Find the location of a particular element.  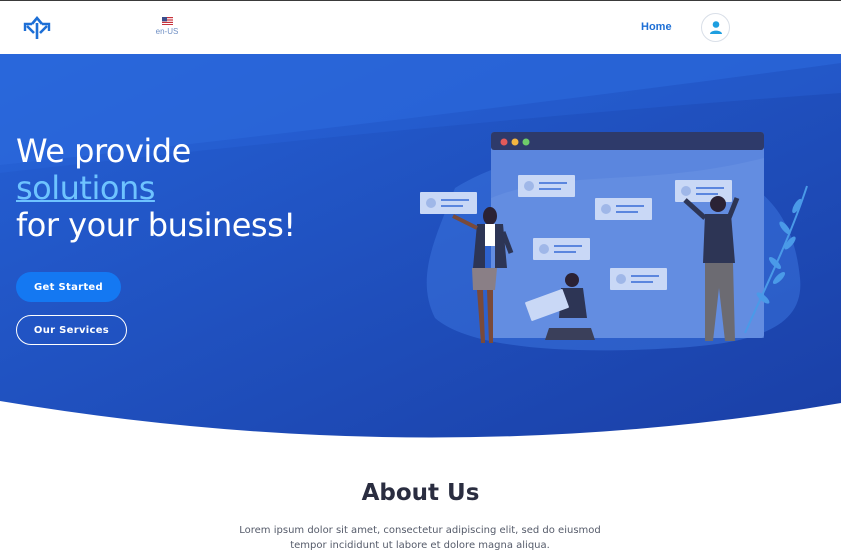

headline-line-3: for your business! is located at coordinates (156, 225).